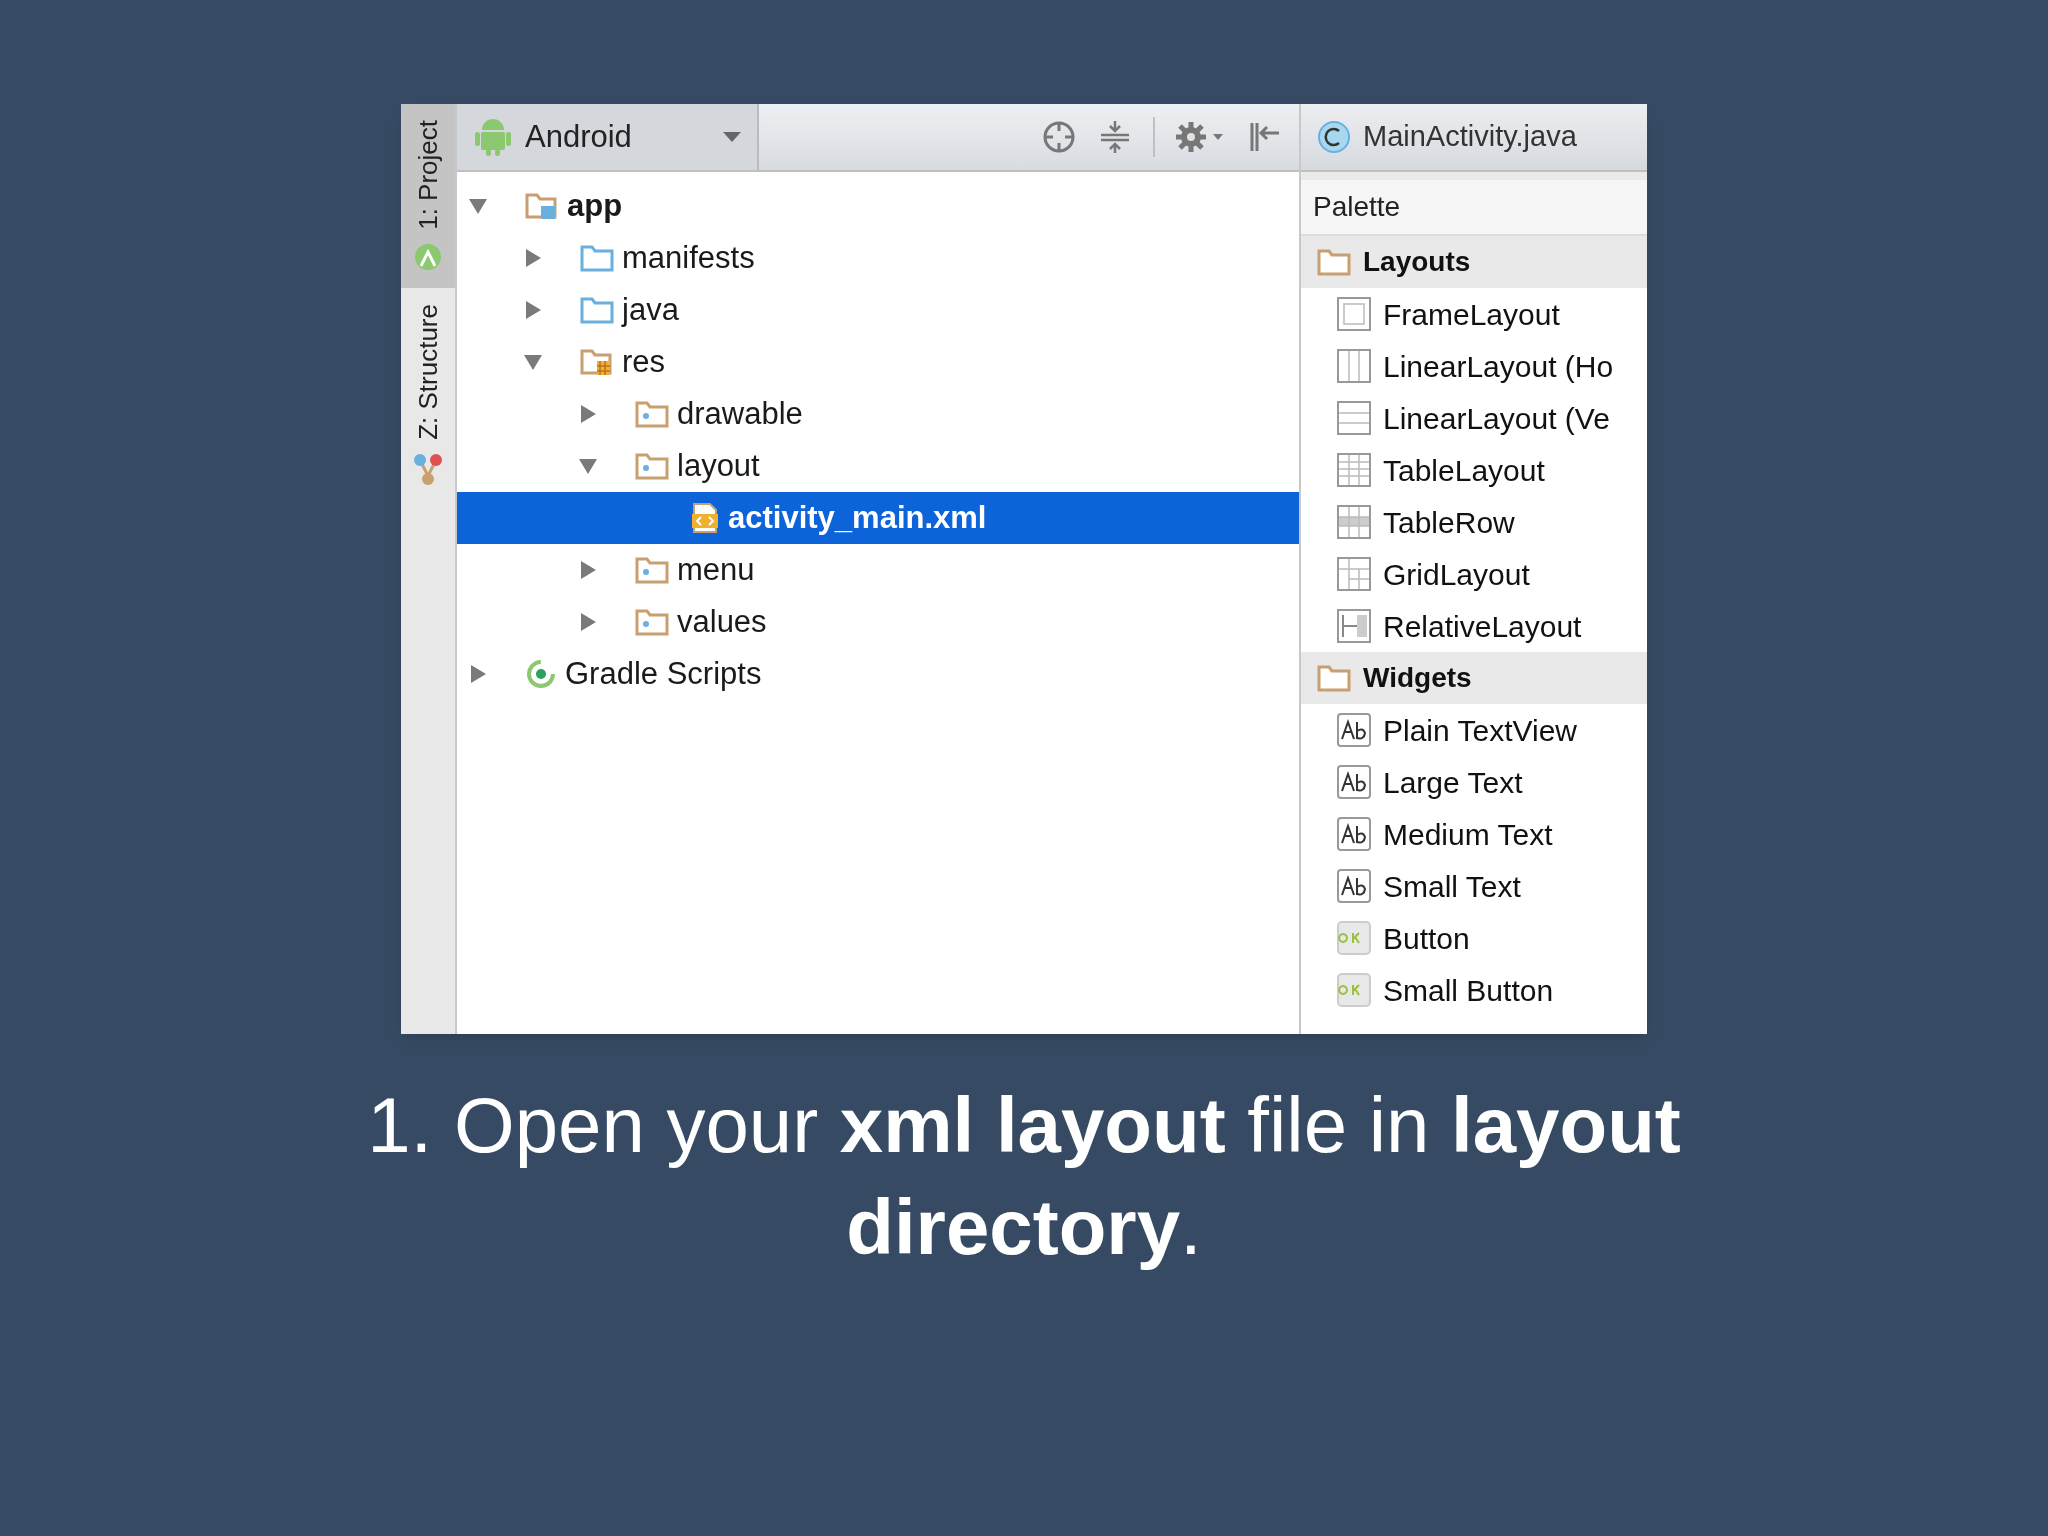 This screenshot has height=1536, width=2048. What do you see at coordinates (732, 137) in the screenshot?
I see `dropdown-caret-icon` at bounding box center [732, 137].